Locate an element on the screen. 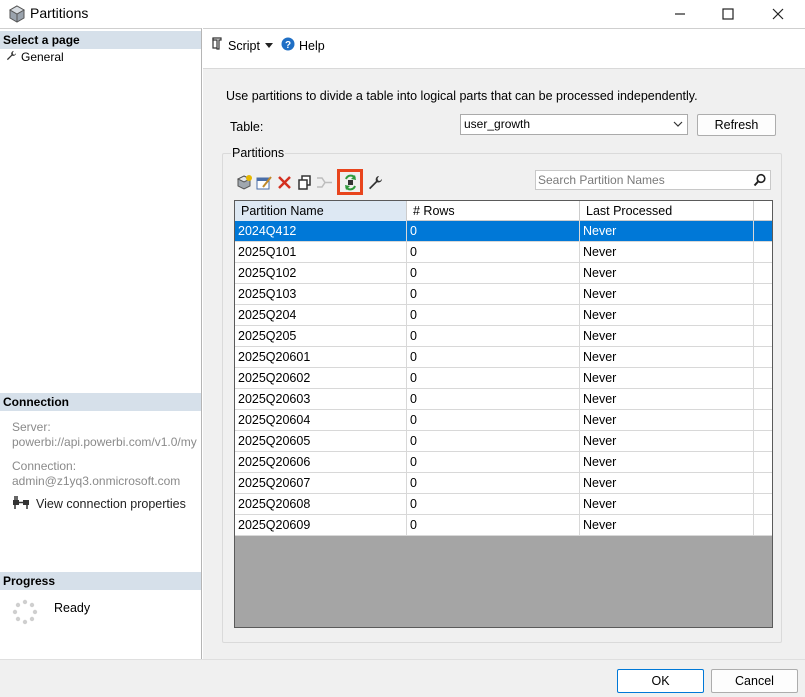 This screenshot has width=805, height=697. table-row: 2025Q20604 0 Never is located at coordinates (503, 420).